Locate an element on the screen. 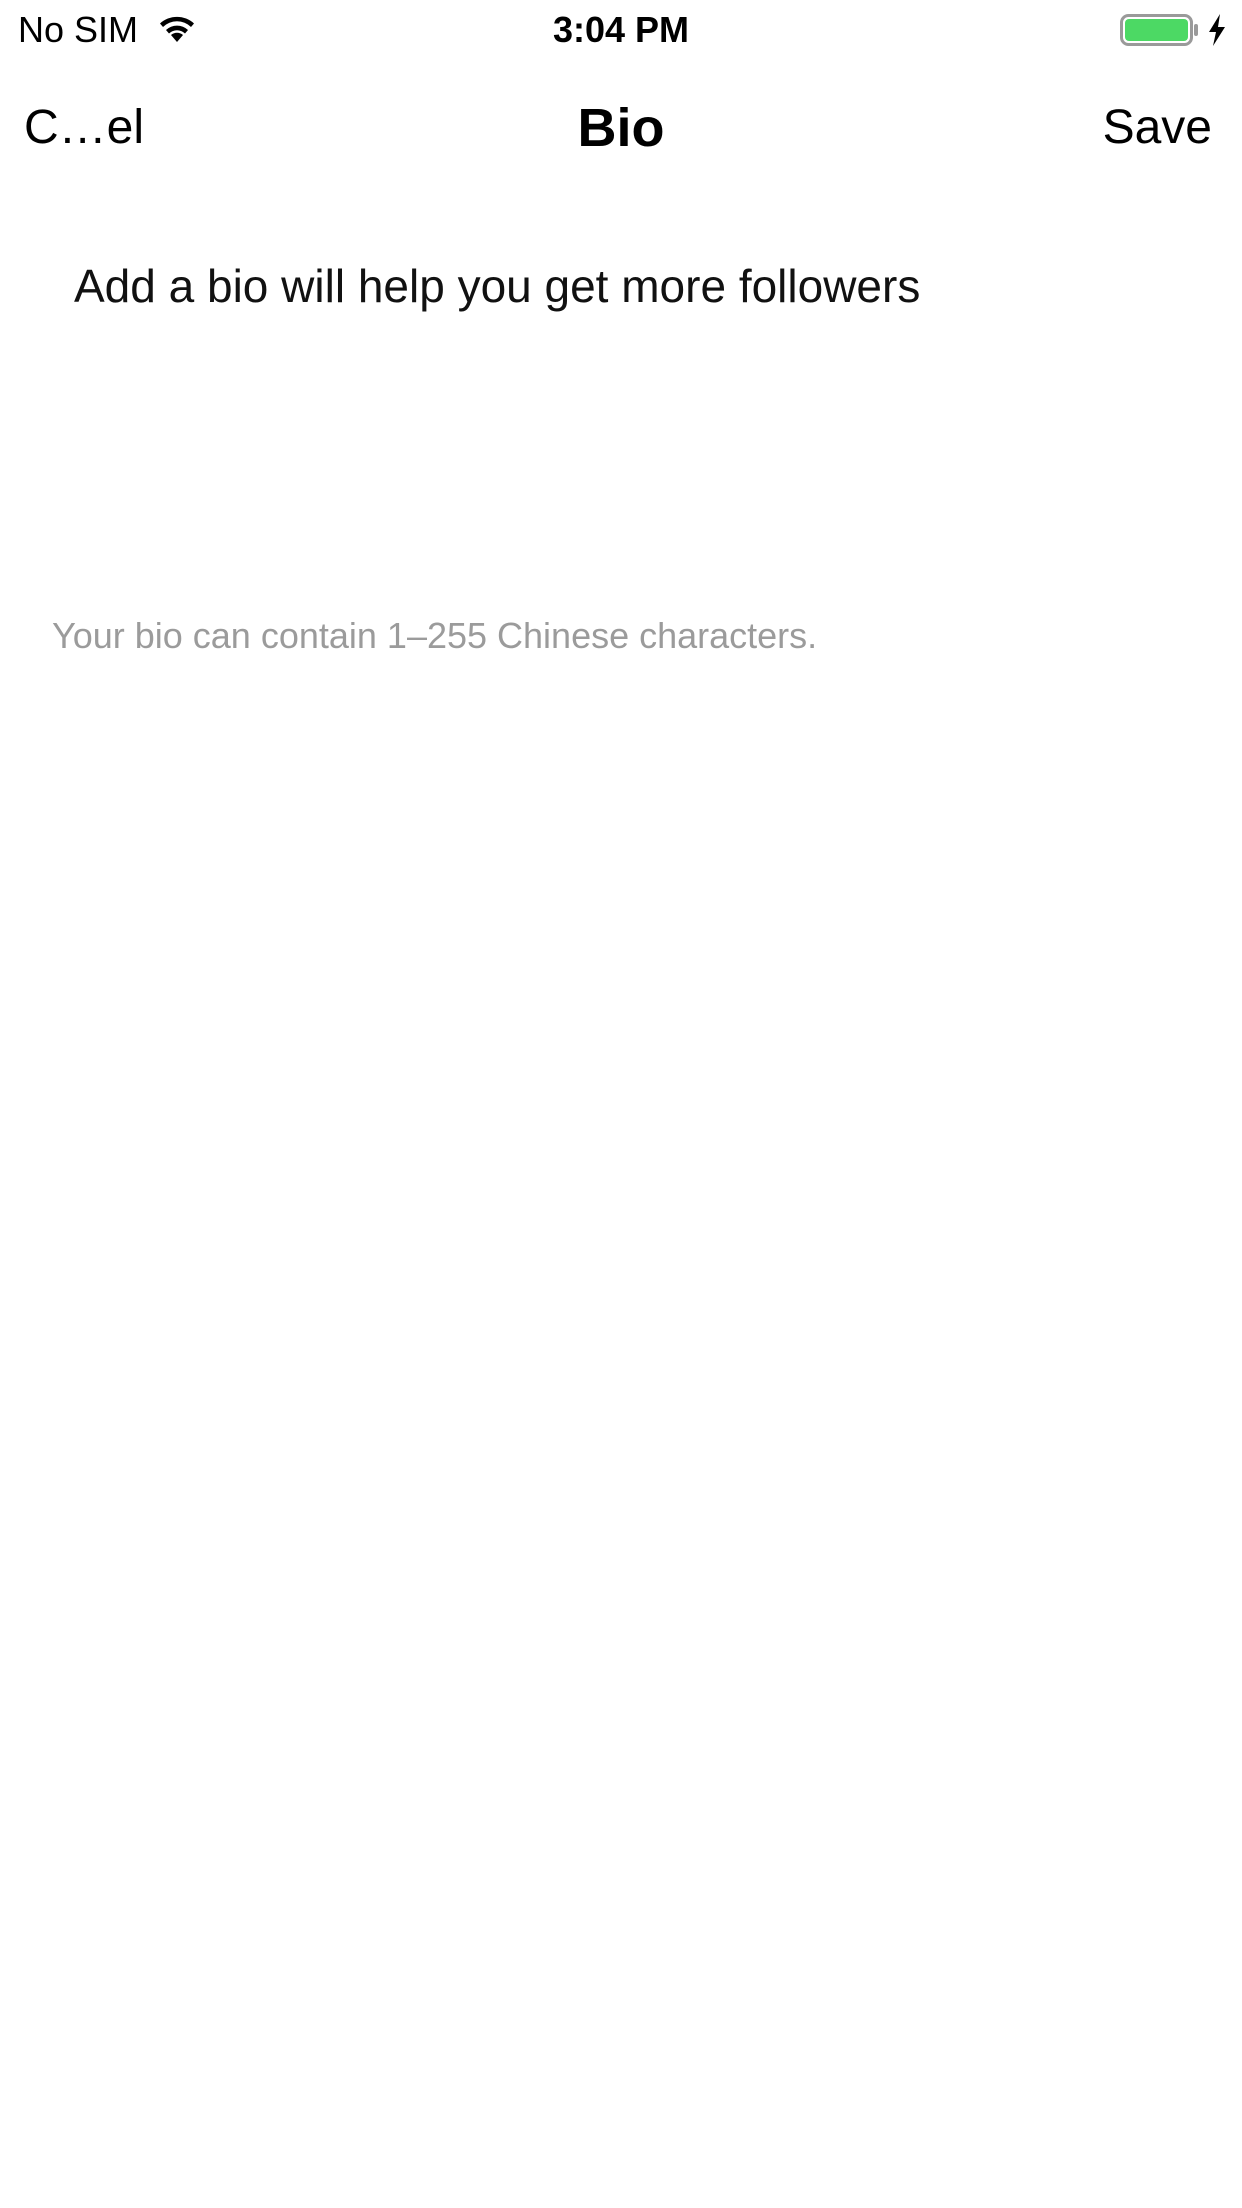  save-button: Save is located at coordinates (1157, 128).